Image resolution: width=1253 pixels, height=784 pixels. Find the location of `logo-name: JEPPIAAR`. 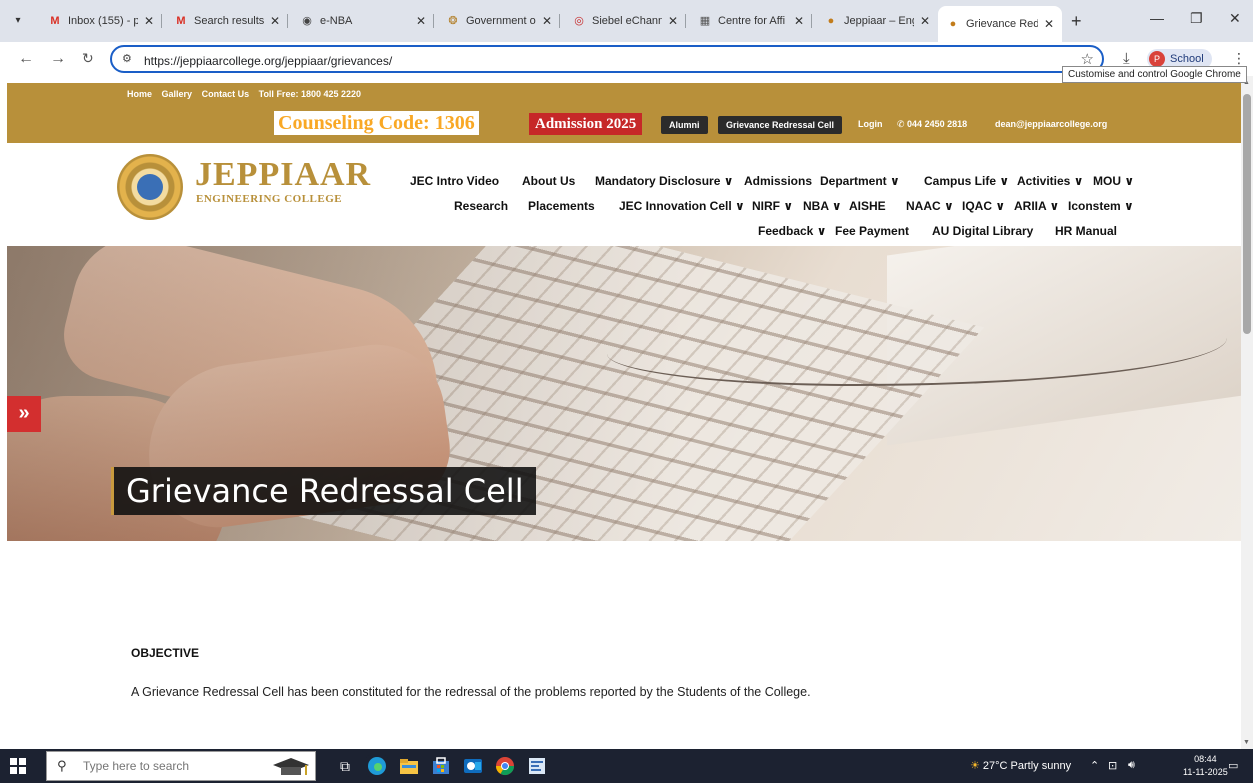

logo-name: JEPPIAAR is located at coordinates (283, 175).